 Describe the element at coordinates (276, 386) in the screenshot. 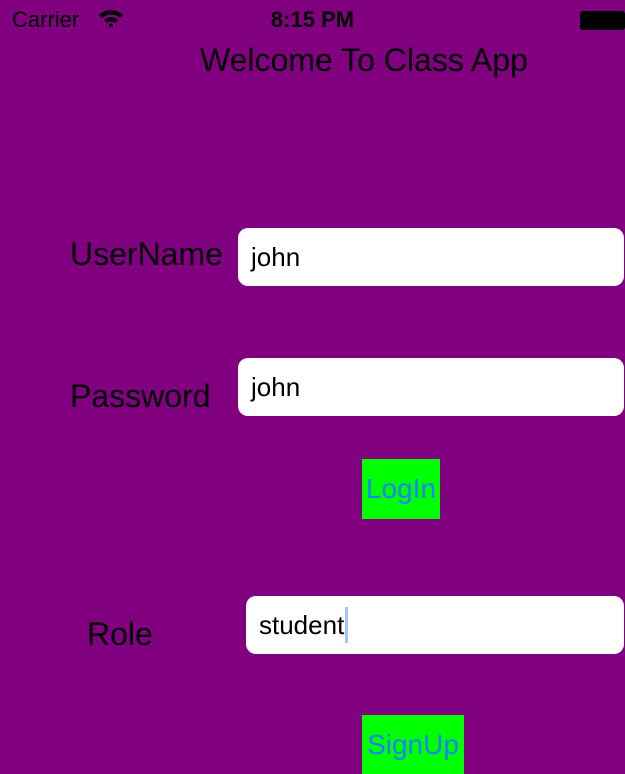

I see `password-value: john` at that location.